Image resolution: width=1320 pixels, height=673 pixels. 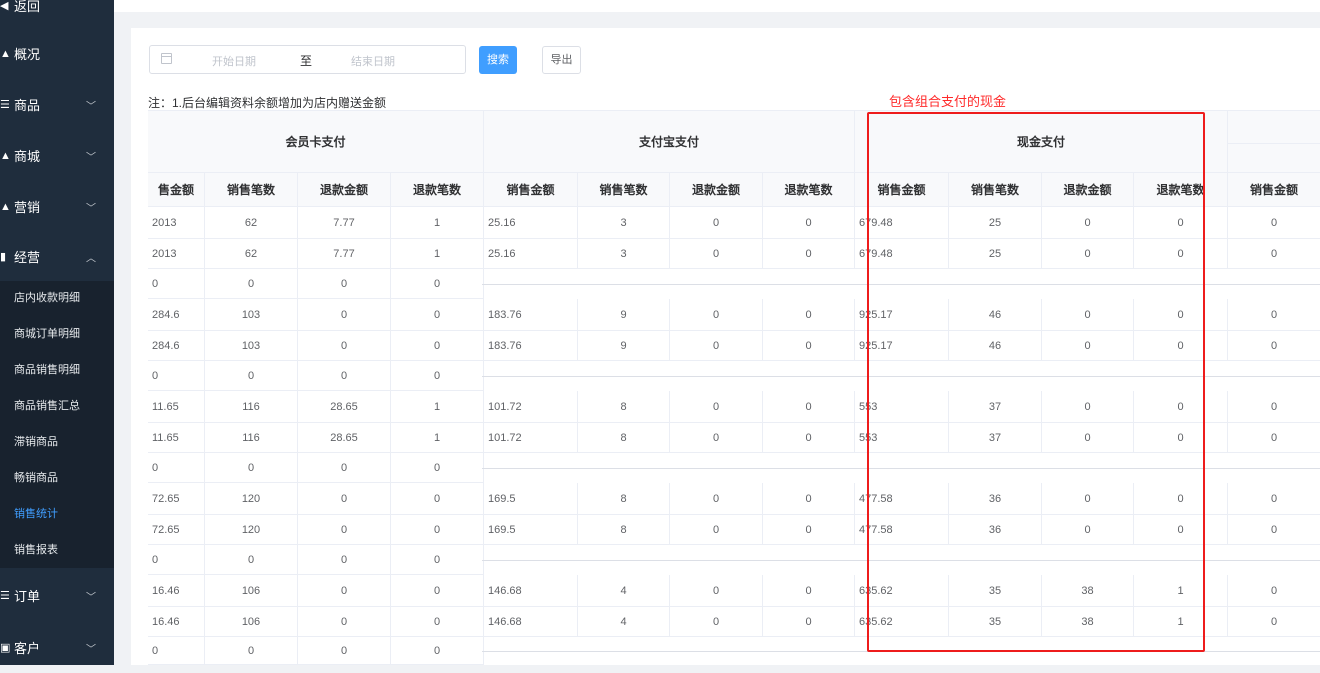 I want to click on sidebar-item-4: ▲ 营销 ﹀, so click(x=57, y=206).